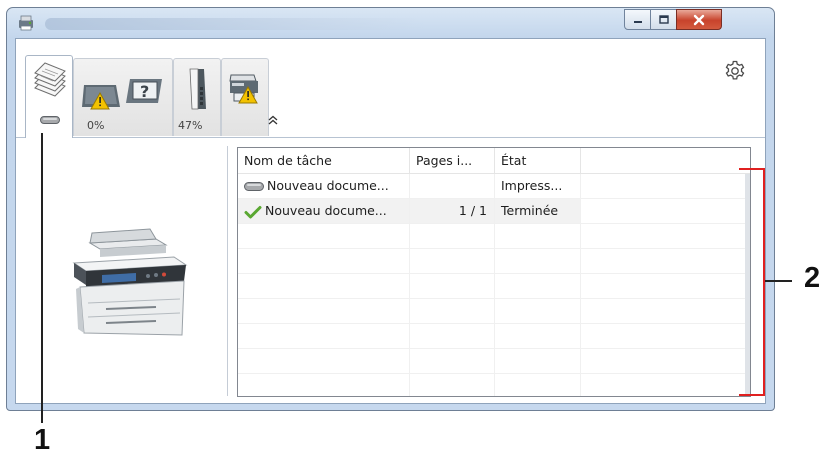 This screenshot has width=837, height=473. I want to click on tab-device, so click(245, 97).